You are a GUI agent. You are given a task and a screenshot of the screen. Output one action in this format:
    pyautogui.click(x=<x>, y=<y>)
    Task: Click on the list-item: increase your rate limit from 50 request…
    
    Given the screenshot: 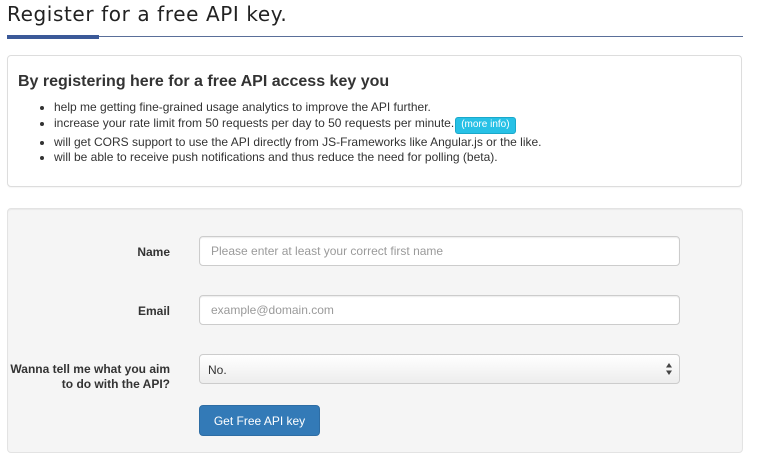 What is the action you would take?
    pyautogui.click(x=298, y=125)
    